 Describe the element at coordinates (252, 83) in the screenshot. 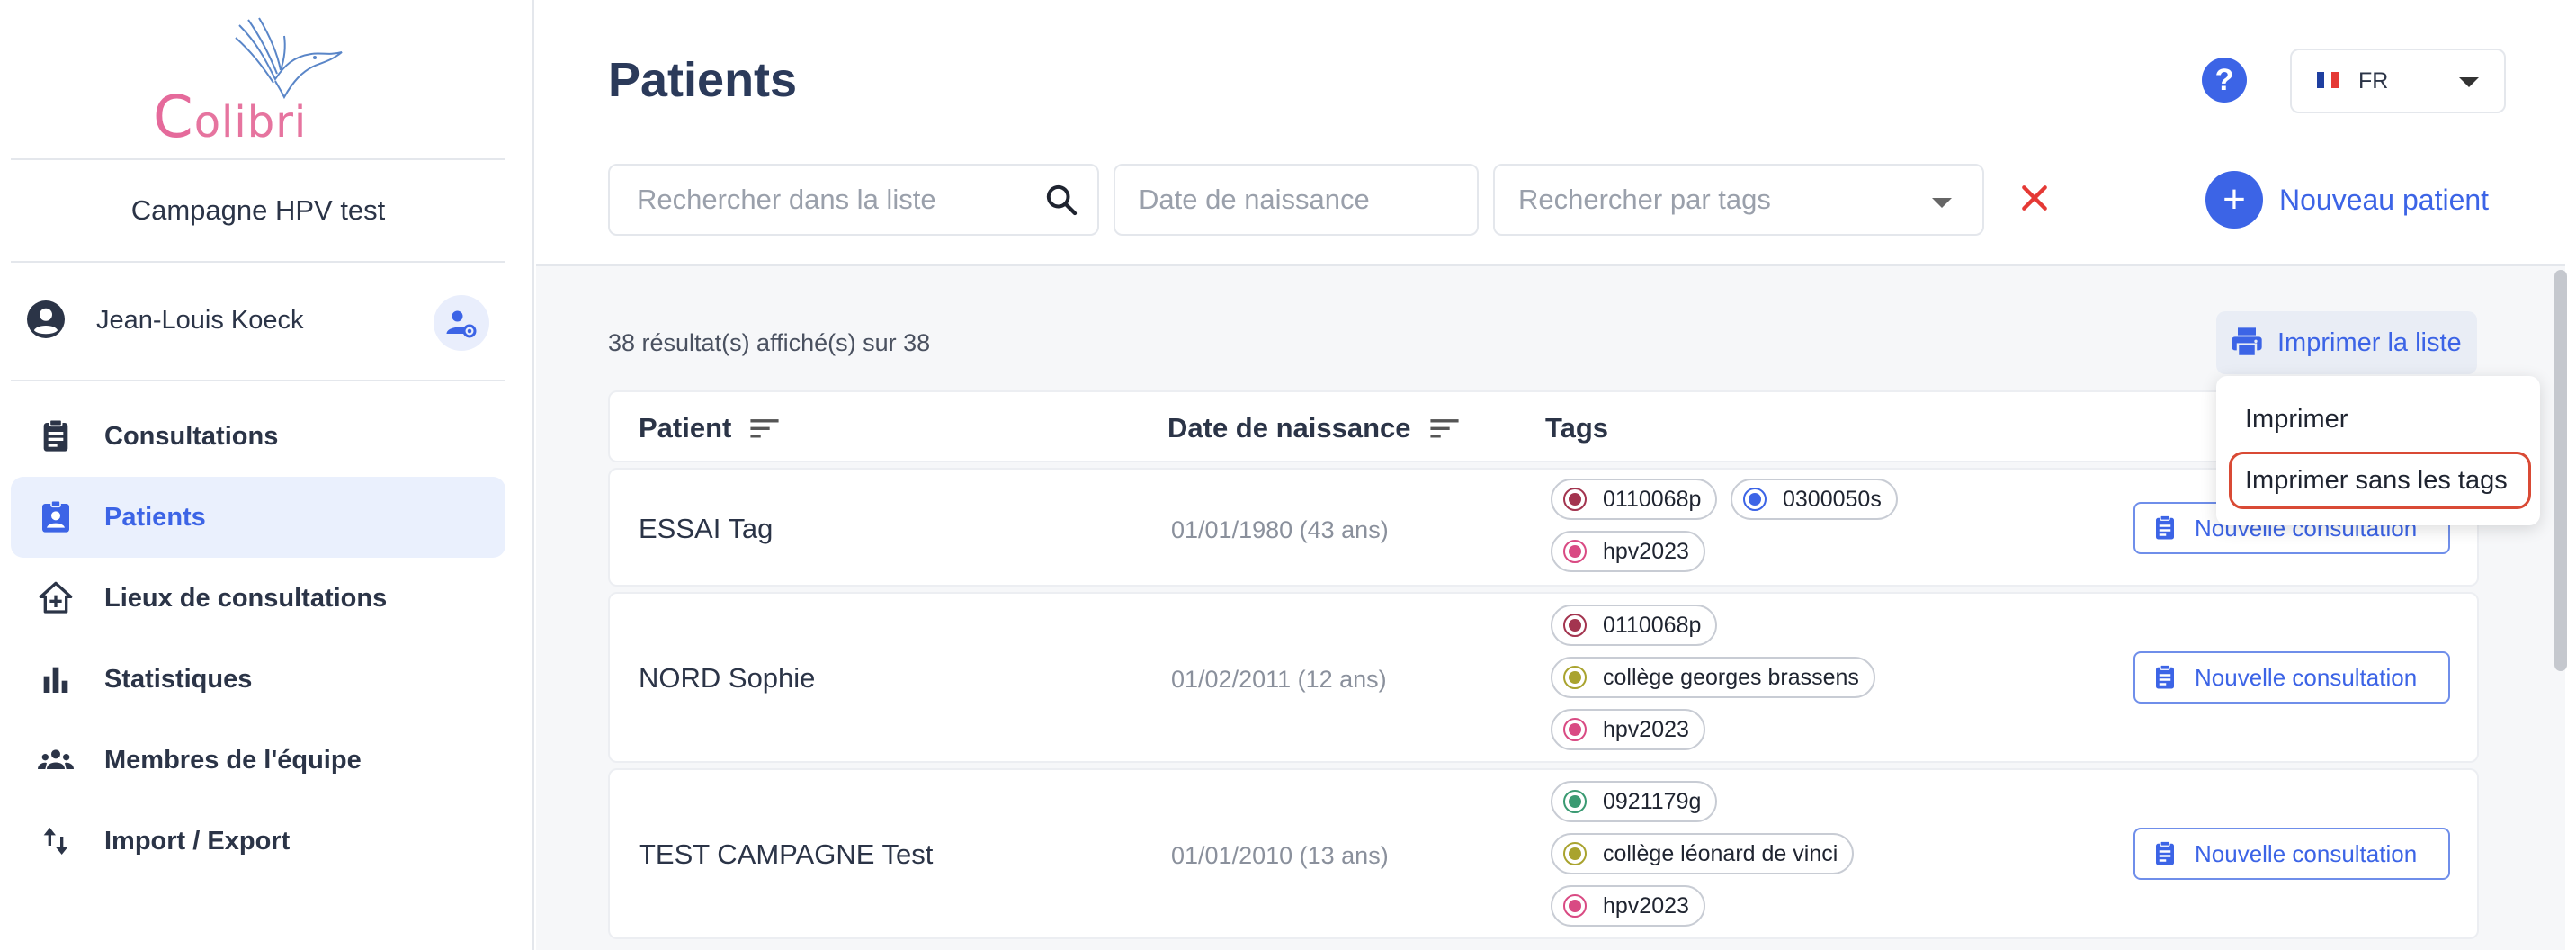

I see `colibri-logo: Colibri` at that location.